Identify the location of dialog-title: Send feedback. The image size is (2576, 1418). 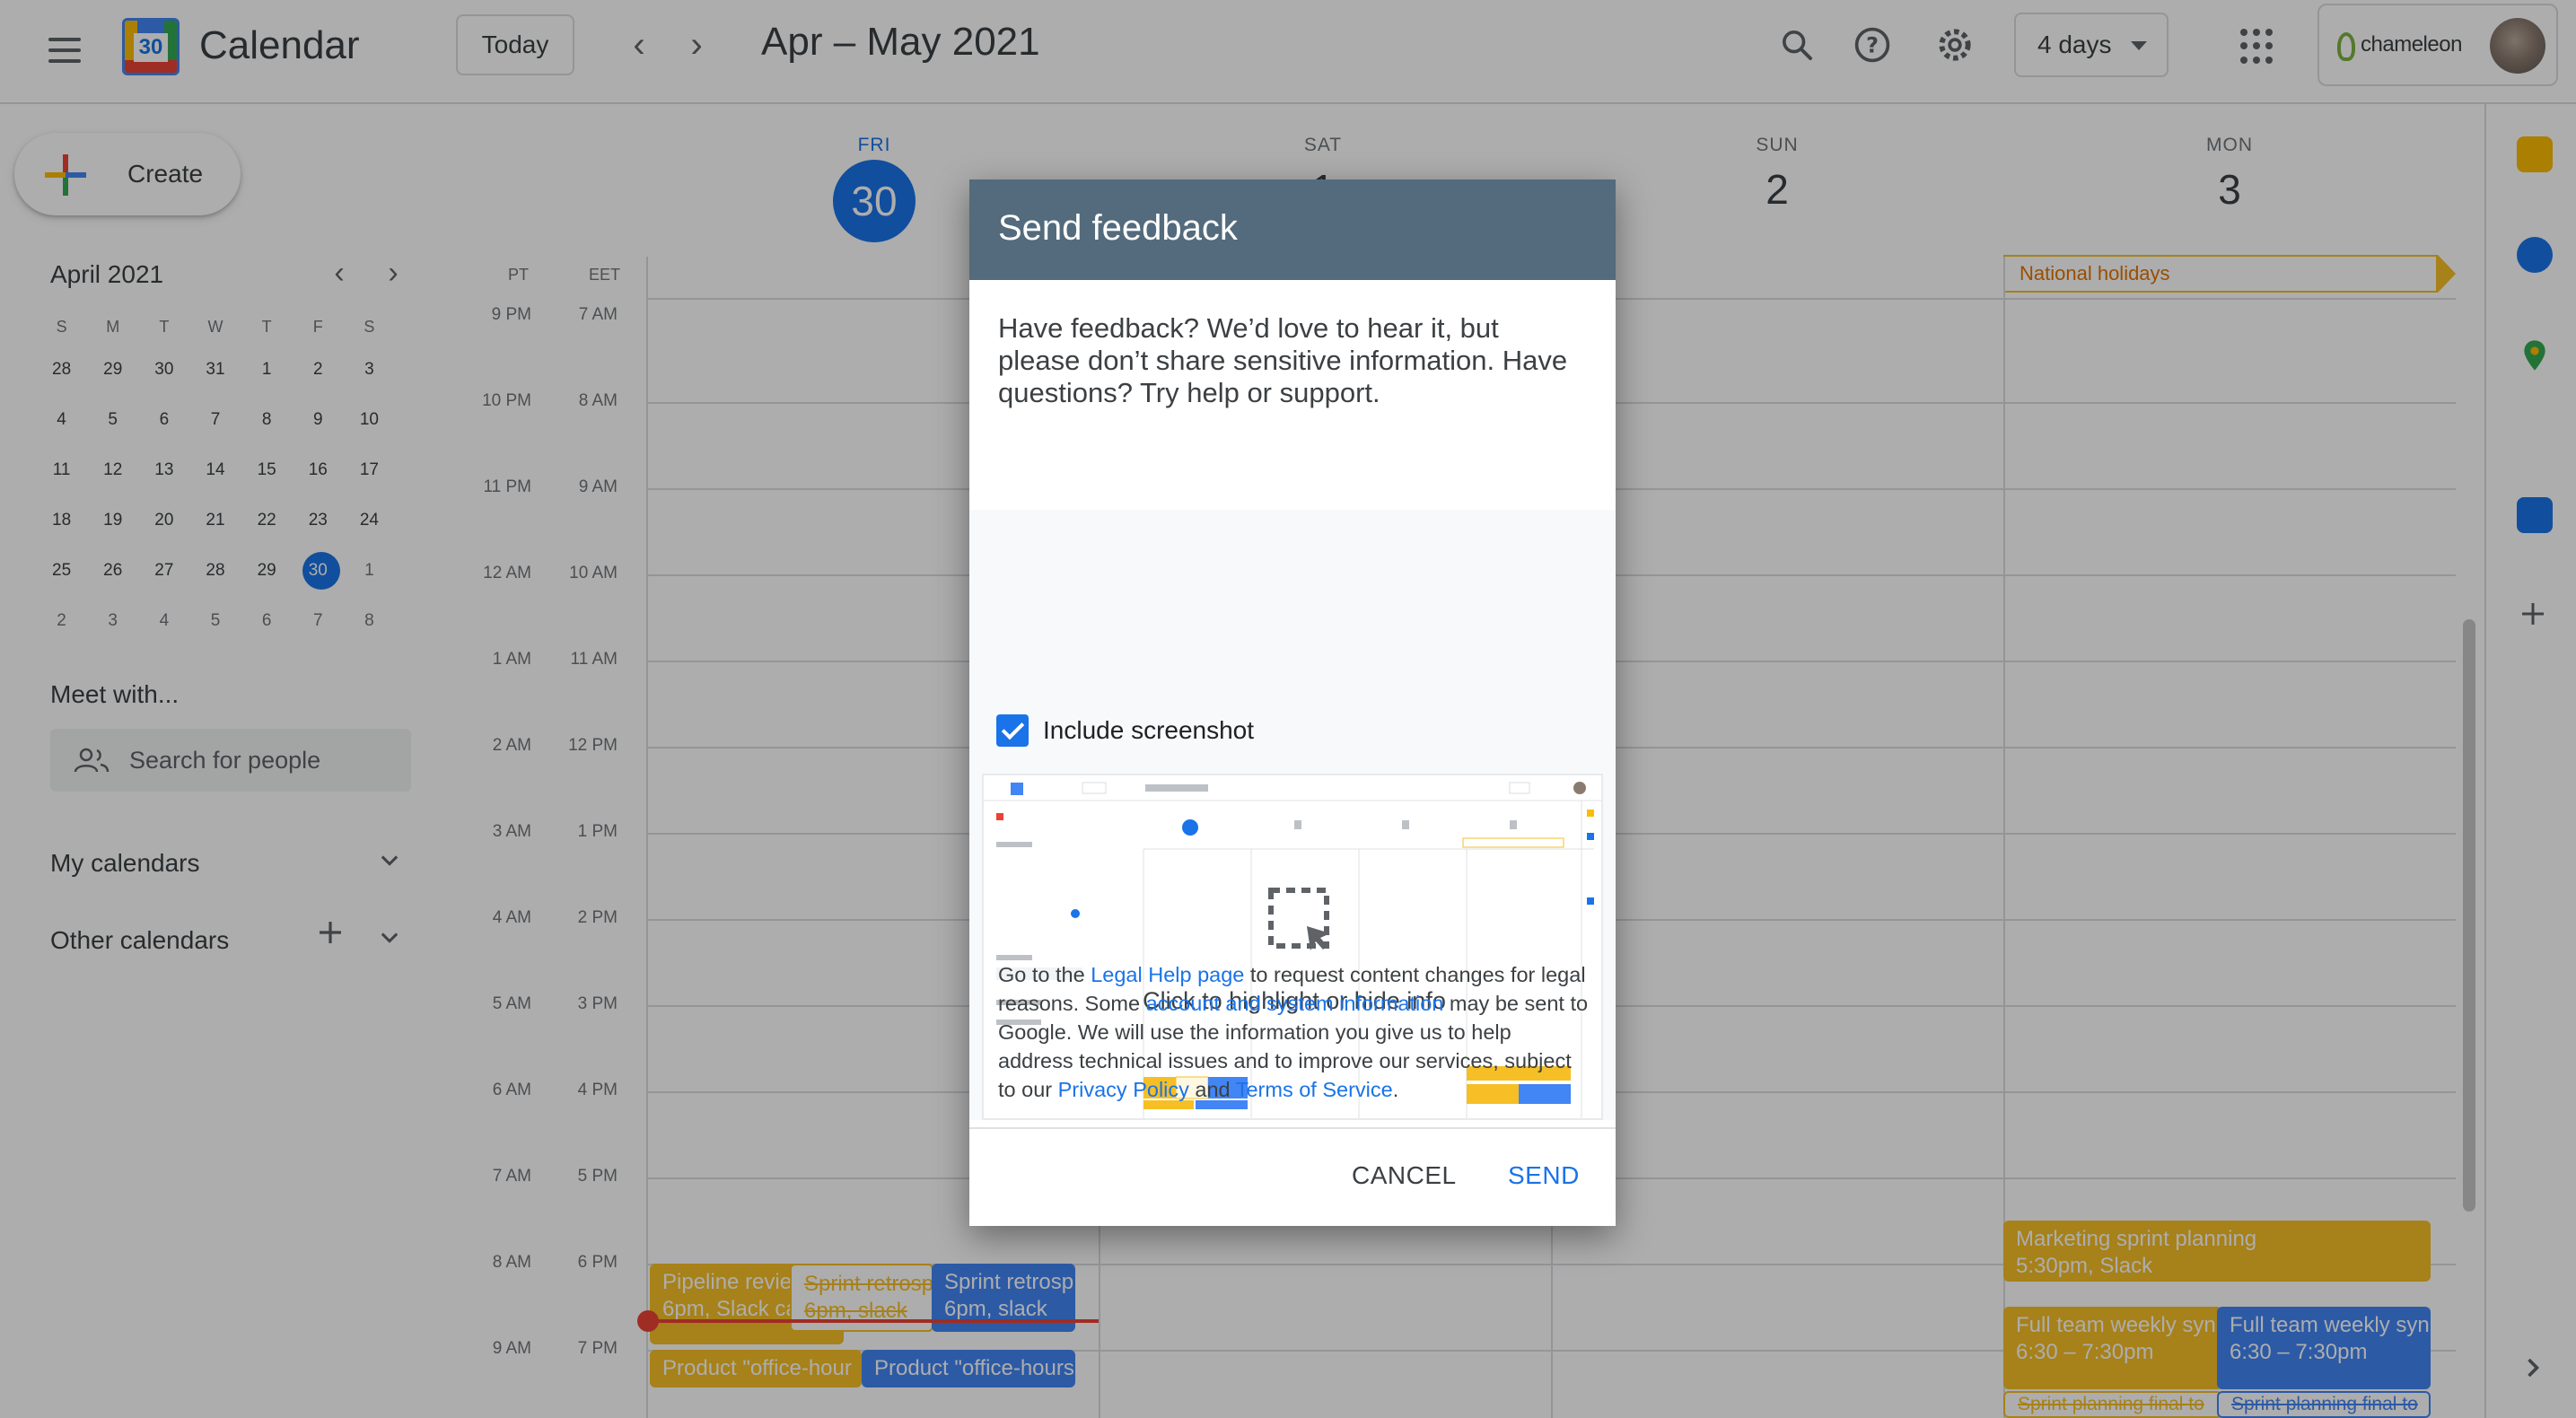
(1292, 230).